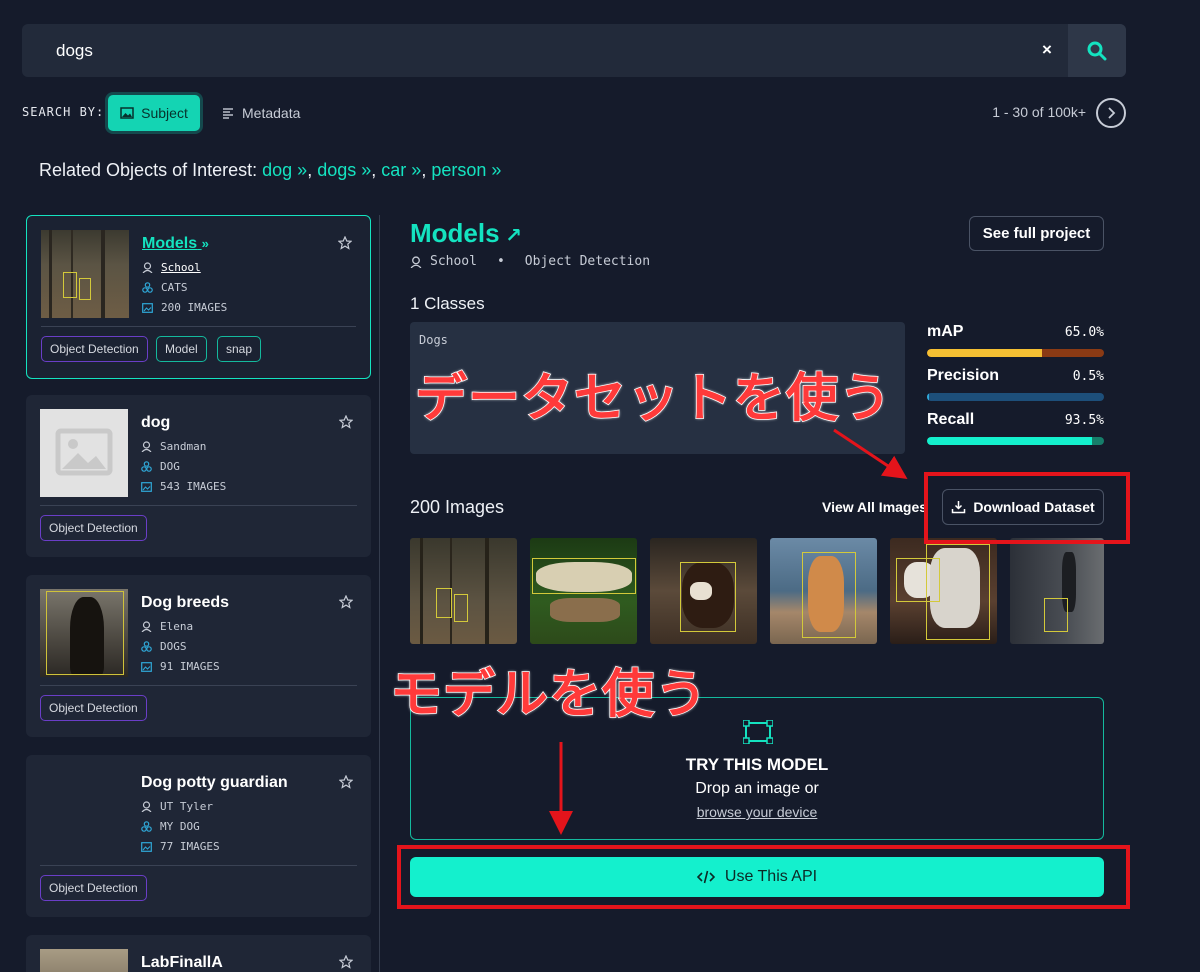 The width and height of the screenshot is (1200, 972). What do you see at coordinates (870, 453) in the screenshot?
I see `annotation-arrow` at bounding box center [870, 453].